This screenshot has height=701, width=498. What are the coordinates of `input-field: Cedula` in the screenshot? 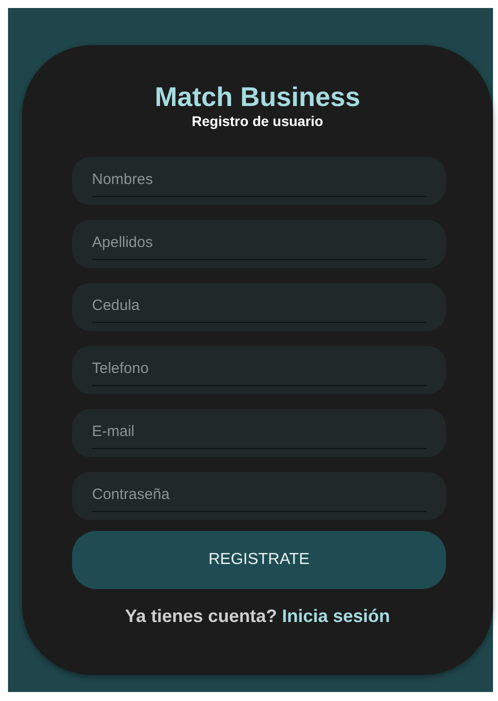 It's located at (259, 307).